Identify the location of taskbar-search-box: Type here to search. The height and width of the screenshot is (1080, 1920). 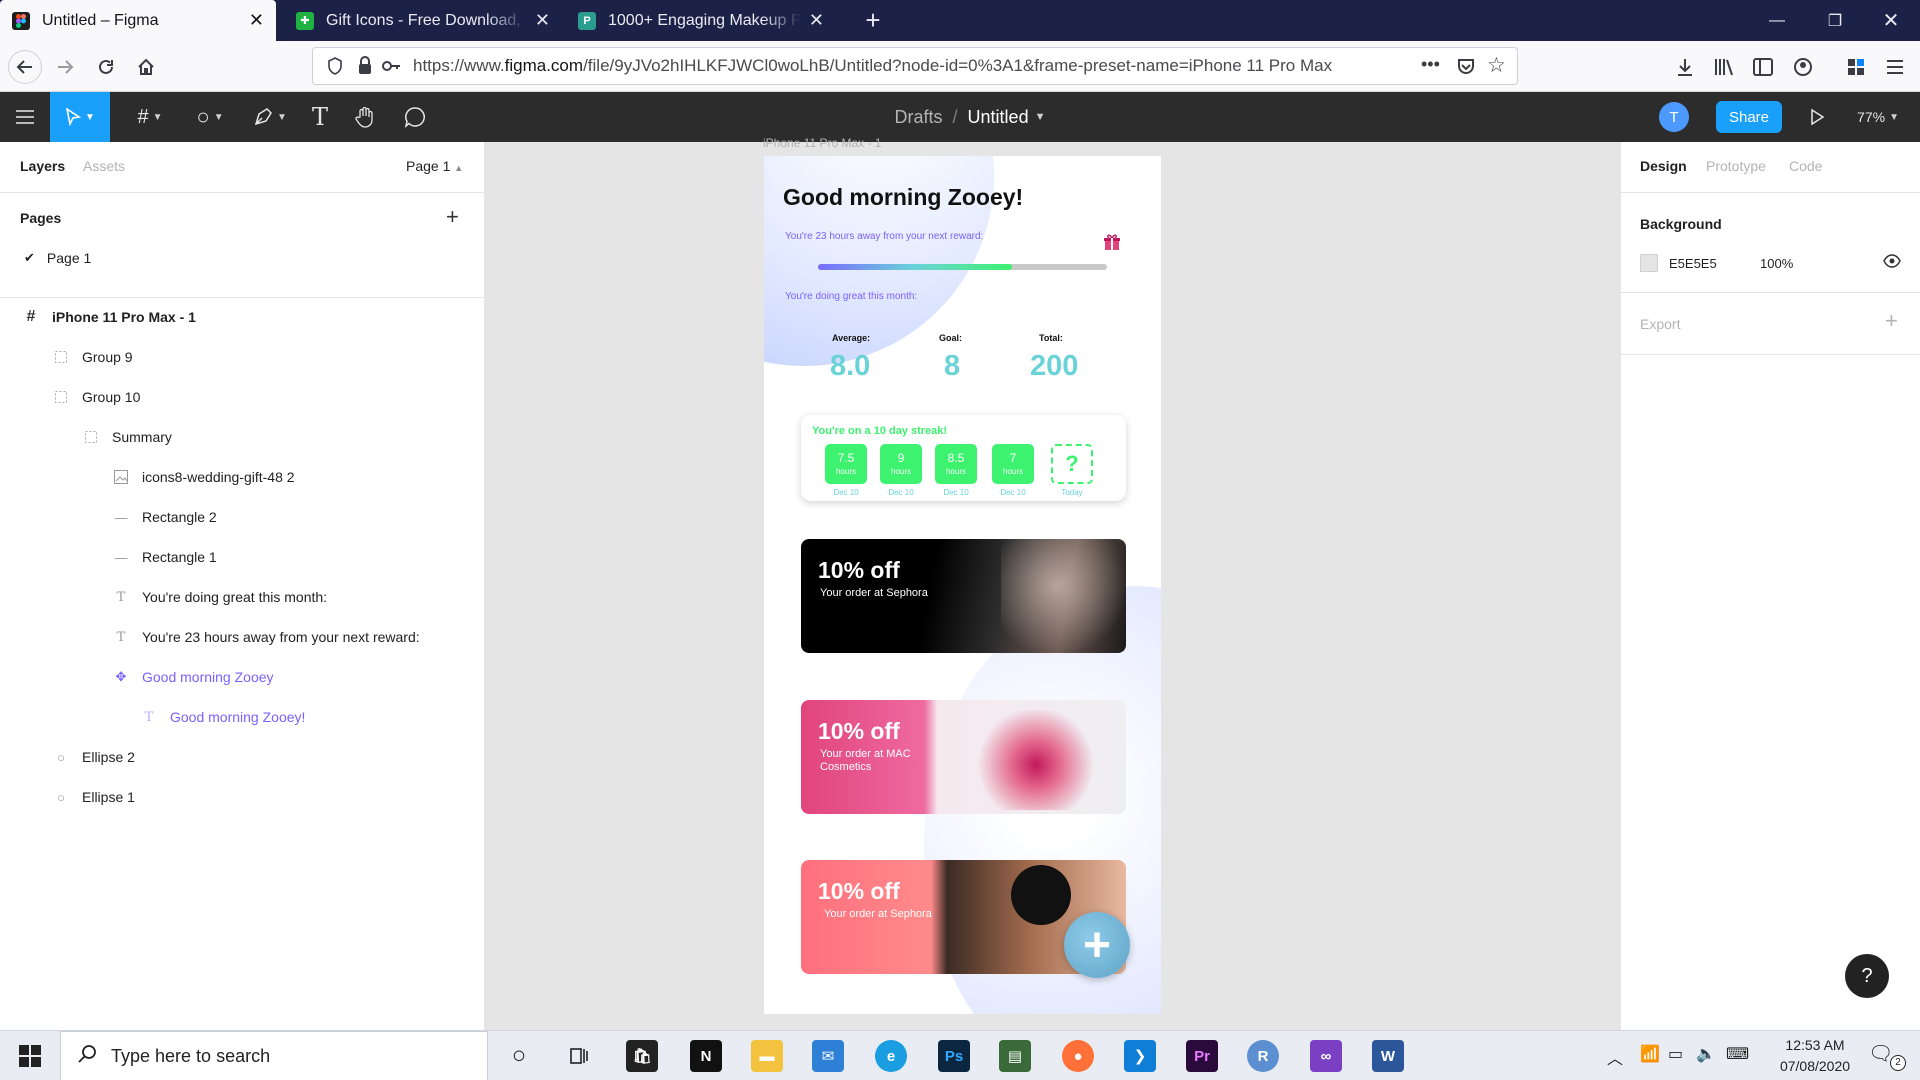
(274, 1055).